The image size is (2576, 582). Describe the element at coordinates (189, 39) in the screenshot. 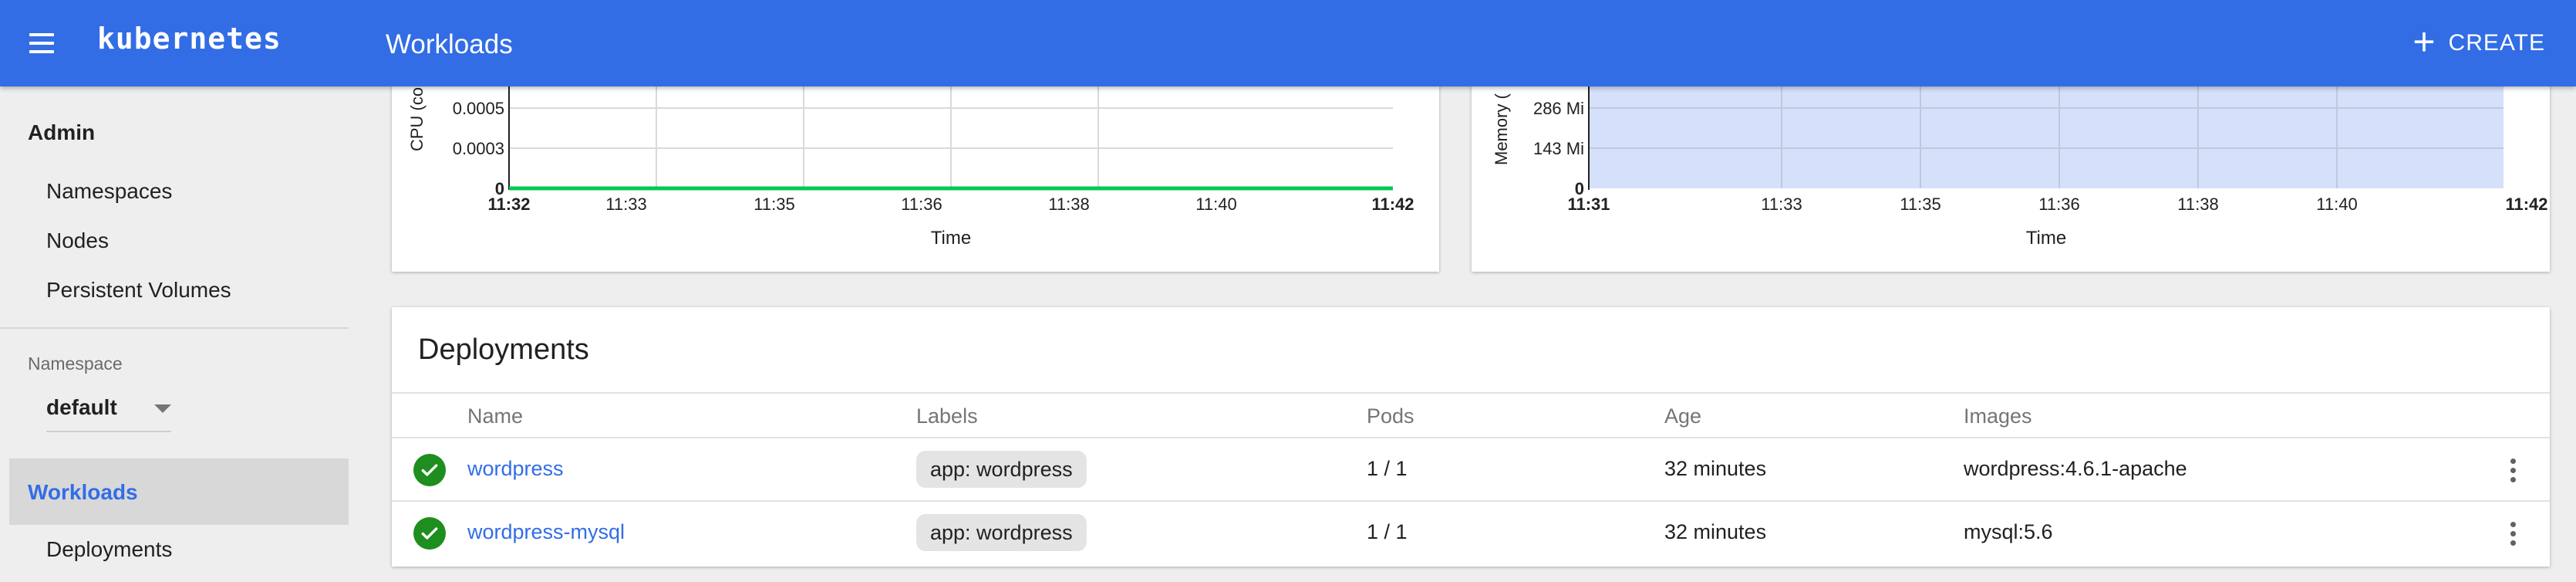

I see `kubernetes-logo: kubernetes` at that location.